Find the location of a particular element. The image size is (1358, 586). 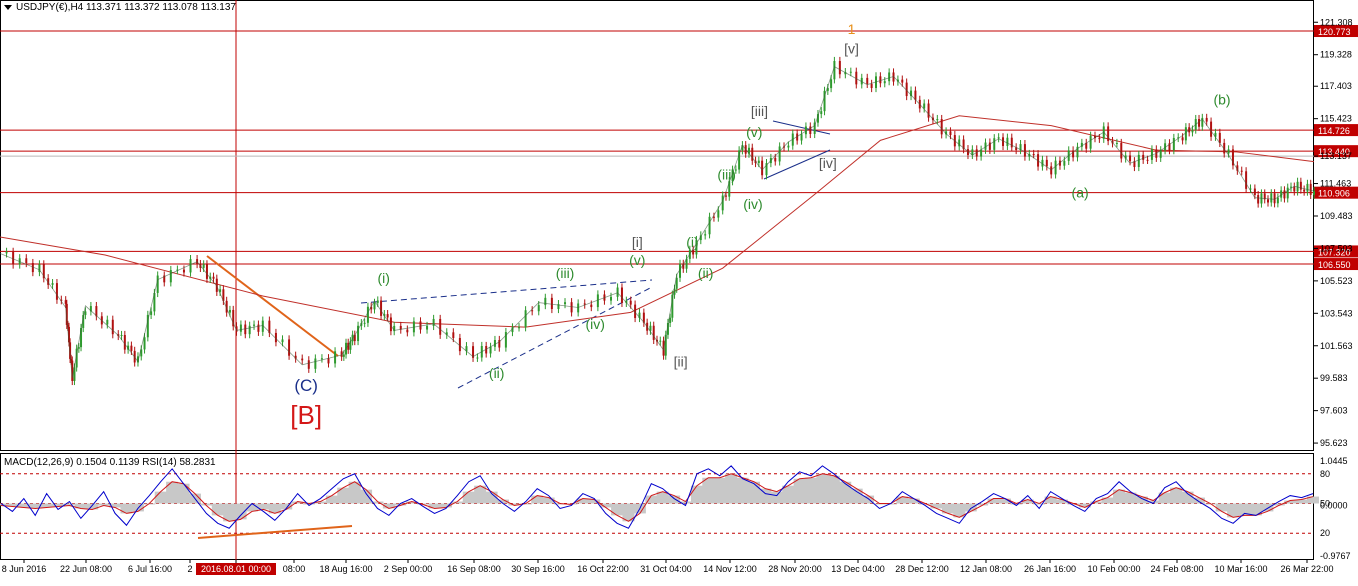

x-label-2: 6 Jul 16:00 is located at coordinates (150, 569).